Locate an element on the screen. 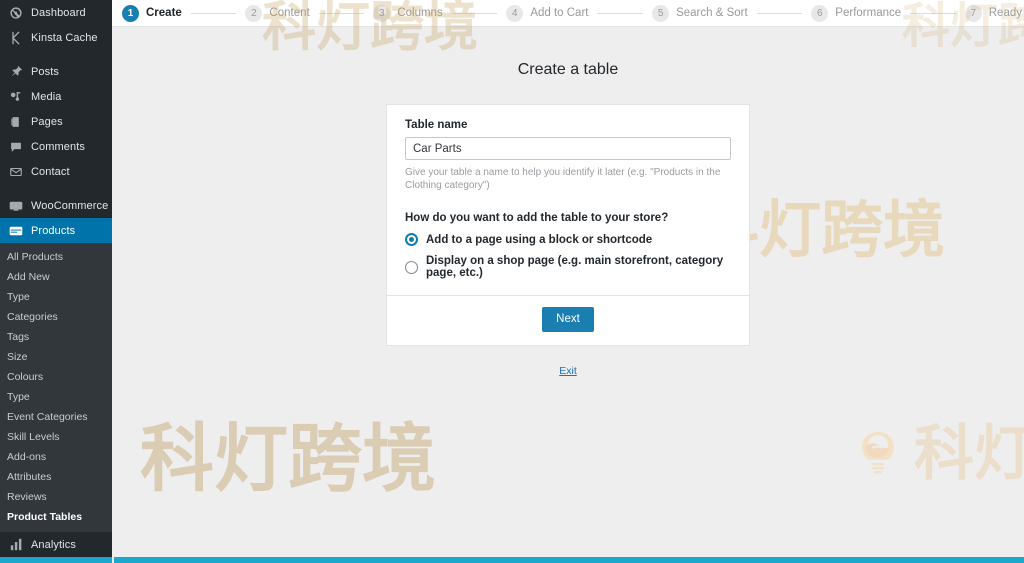 This screenshot has height=563, width=1024. step-content: 2 Content is located at coordinates (277, 13).